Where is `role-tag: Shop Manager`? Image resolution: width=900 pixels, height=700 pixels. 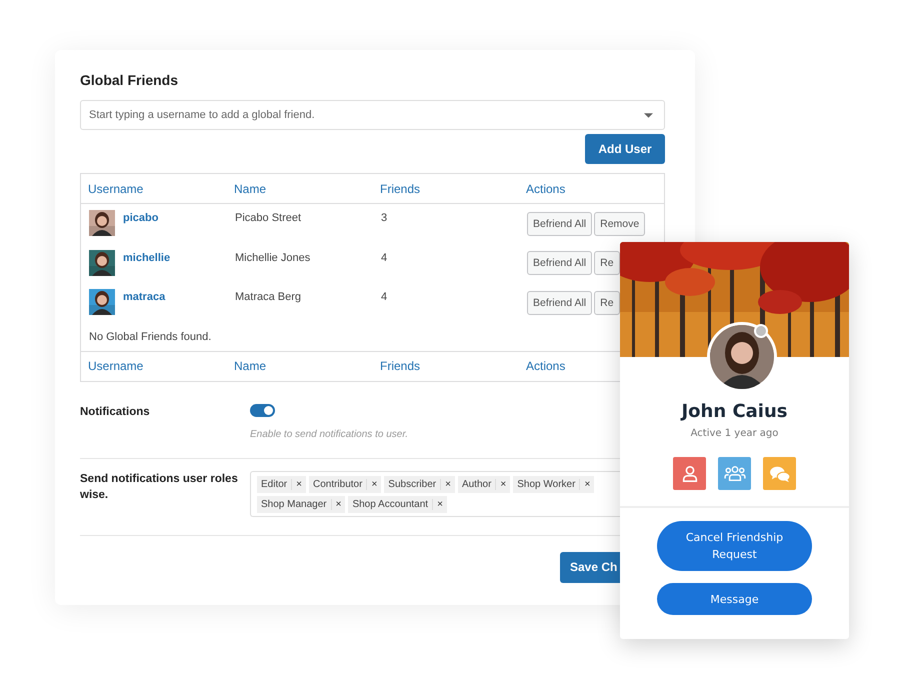
role-tag: Shop Manager is located at coordinates (294, 504).